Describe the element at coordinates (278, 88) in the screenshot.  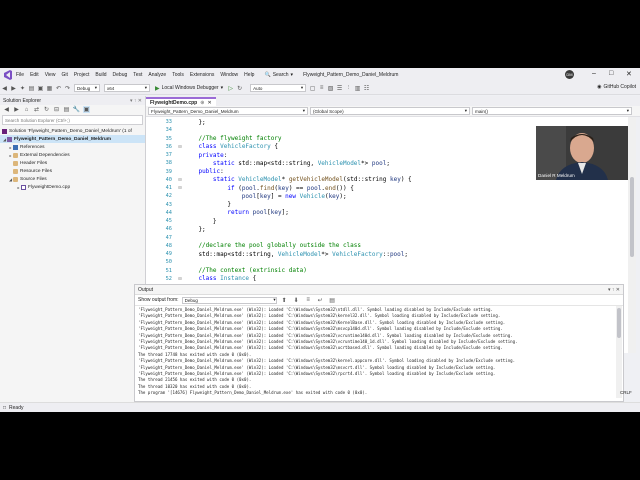
I see `auto-dropdown: Auto ▾` at that location.